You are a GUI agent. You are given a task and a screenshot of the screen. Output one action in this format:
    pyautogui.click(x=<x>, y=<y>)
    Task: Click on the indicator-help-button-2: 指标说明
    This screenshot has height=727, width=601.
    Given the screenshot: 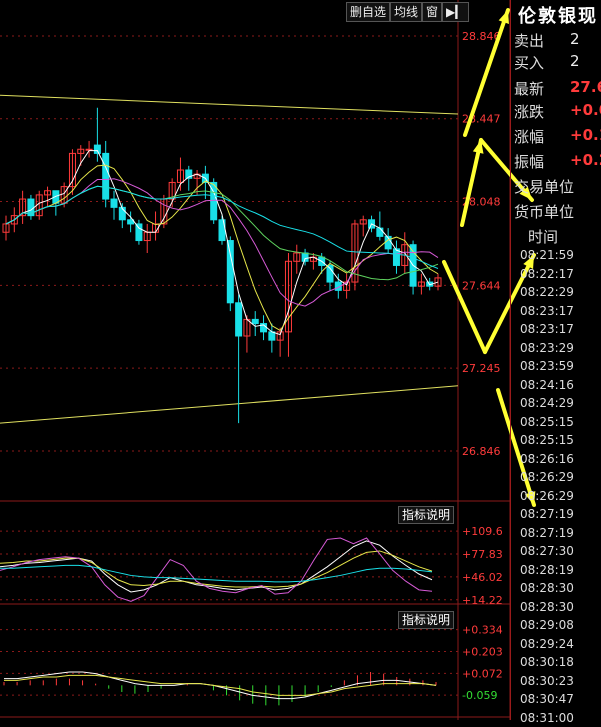 What is the action you would take?
    pyautogui.click(x=426, y=620)
    